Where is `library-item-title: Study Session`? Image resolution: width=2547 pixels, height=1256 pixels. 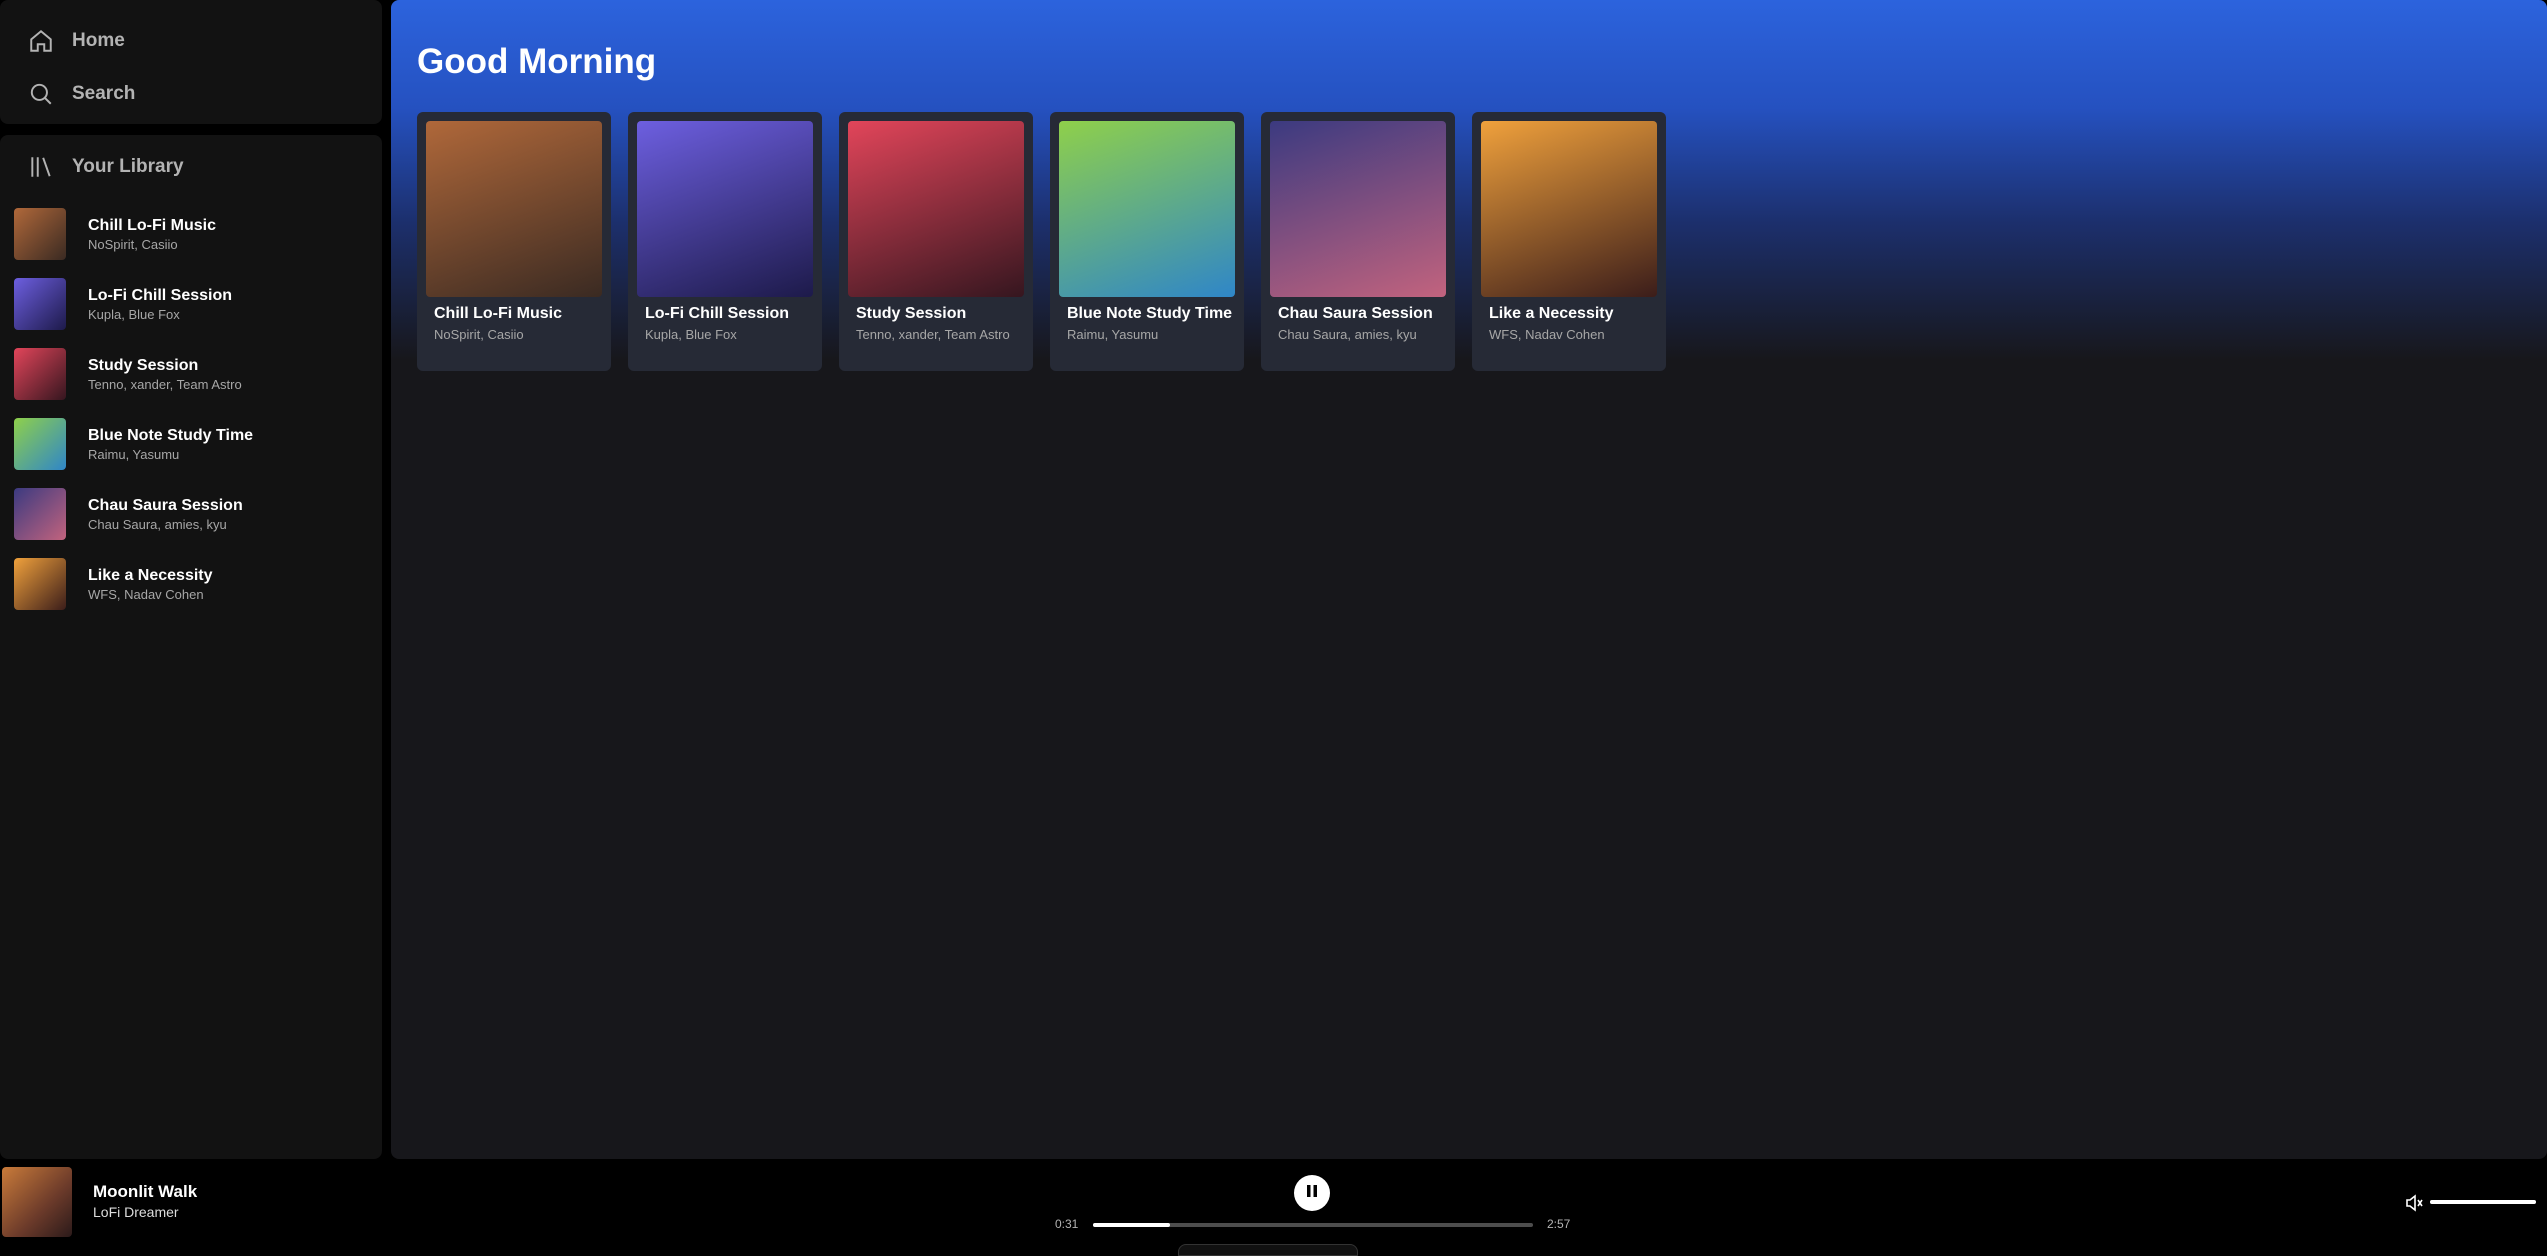 library-item-title: Study Session is located at coordinates (143, 365).